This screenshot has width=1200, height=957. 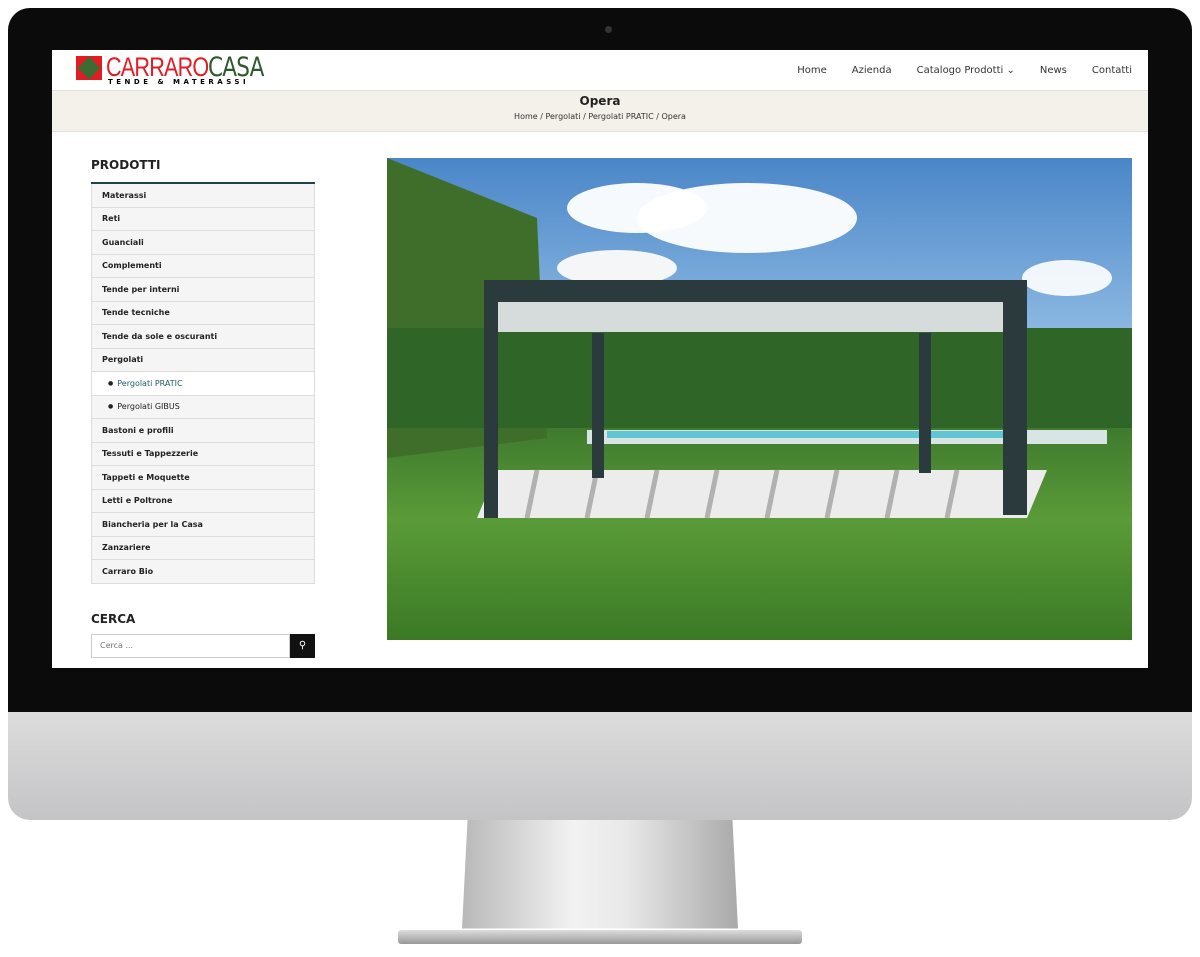 What do you see at coordinates (203, 360) in the screenshot?
I see `sidebar-item-pergolati: Pergolati` at bounding box center [203, 360].